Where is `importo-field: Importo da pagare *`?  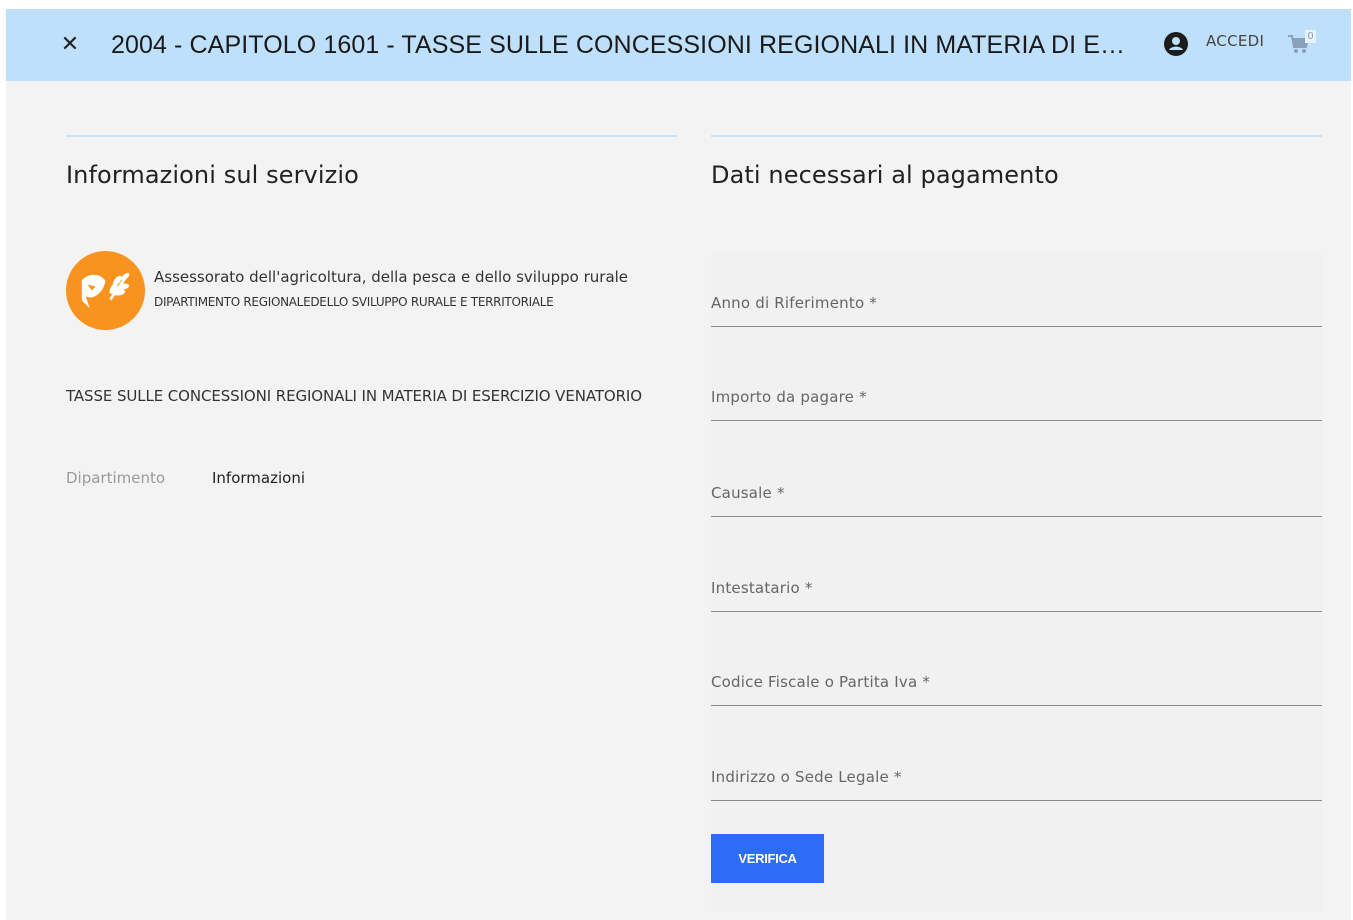 importo-field: Importo da pagare * is located at coordinates (1016, 400).